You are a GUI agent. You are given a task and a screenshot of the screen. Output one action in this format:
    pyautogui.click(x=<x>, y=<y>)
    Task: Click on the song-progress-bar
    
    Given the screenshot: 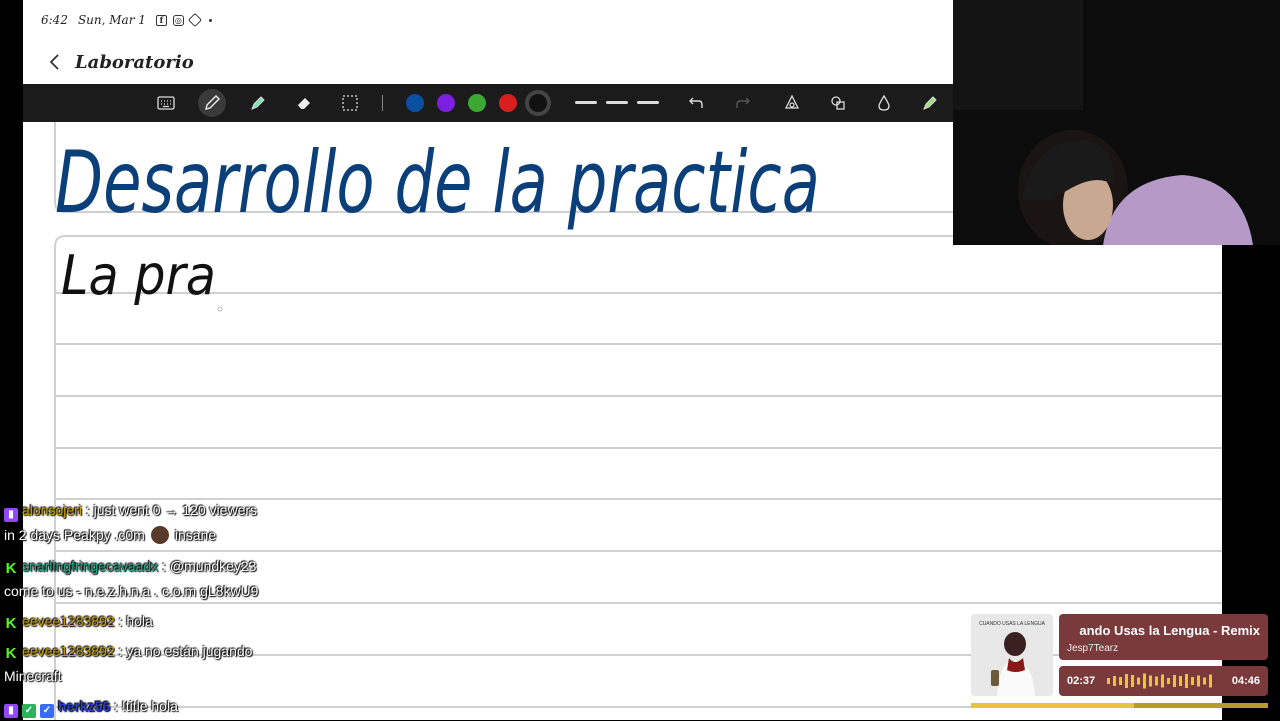 What is the action you would take?
    pyautogui.click(x=1119, y=705)
    